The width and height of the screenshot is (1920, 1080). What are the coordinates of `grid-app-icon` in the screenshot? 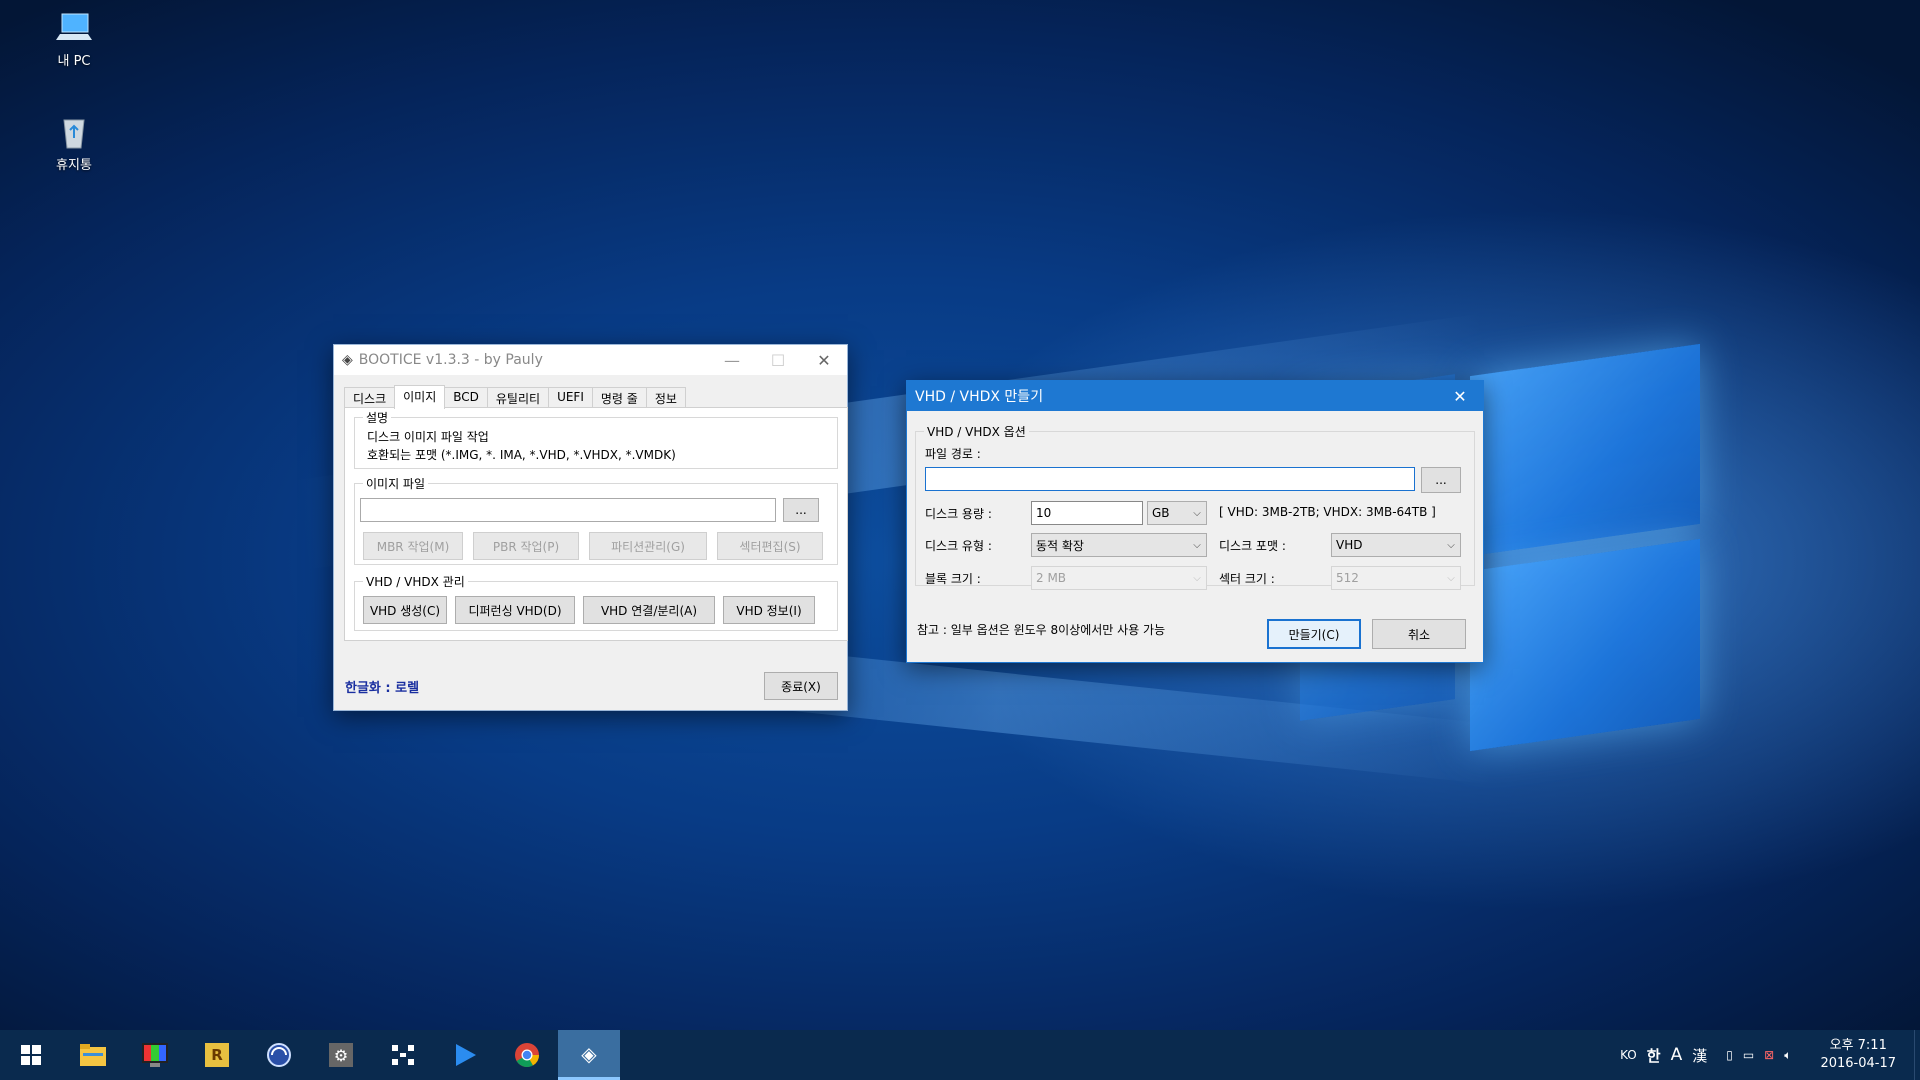 It's located at (403, 1055).